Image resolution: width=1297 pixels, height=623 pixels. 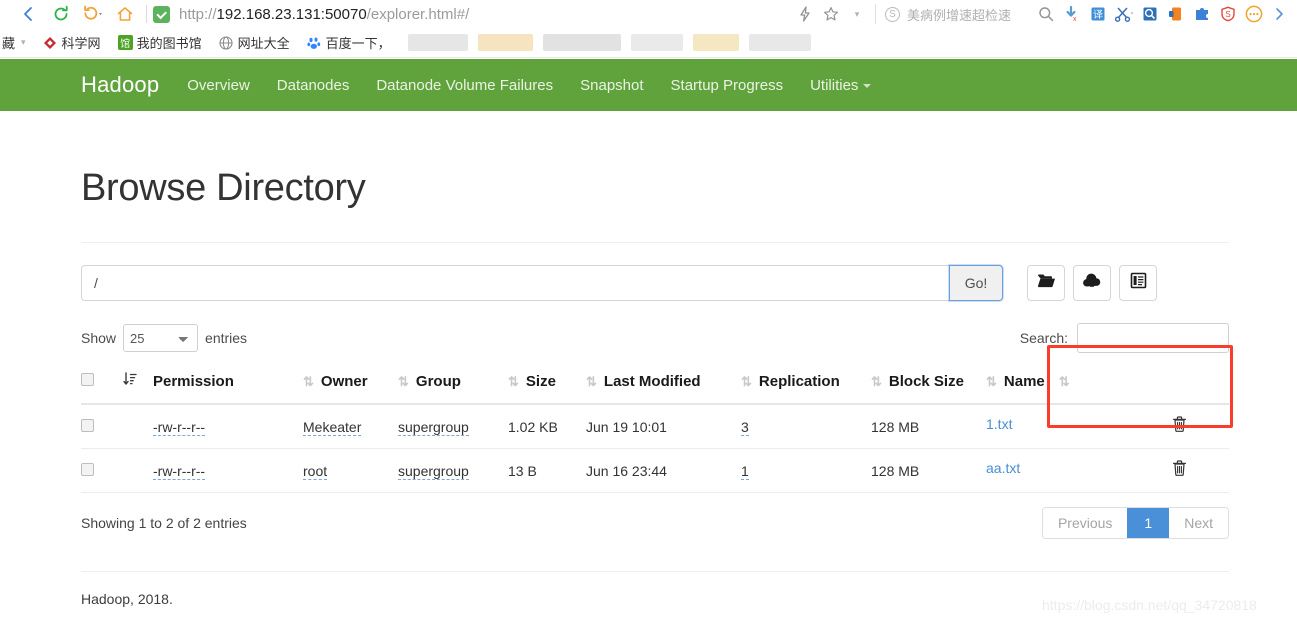 What do you see at coordinates (1124, 14) in the screenshot?
I see `scissors-icon` at bounding box center [1124, 14].